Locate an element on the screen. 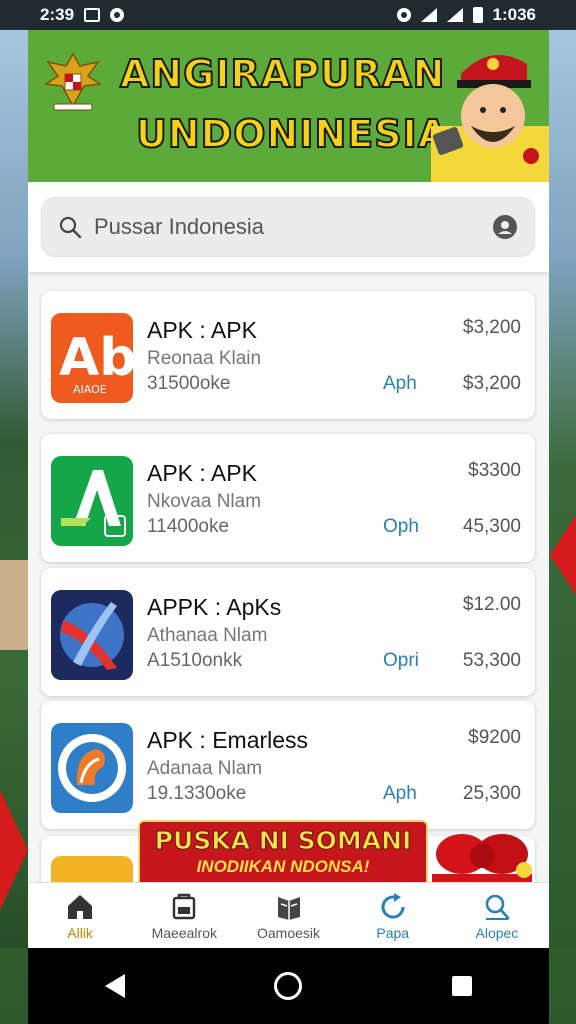  app-downloads: 31500oke is located at coordinates (189, 383).